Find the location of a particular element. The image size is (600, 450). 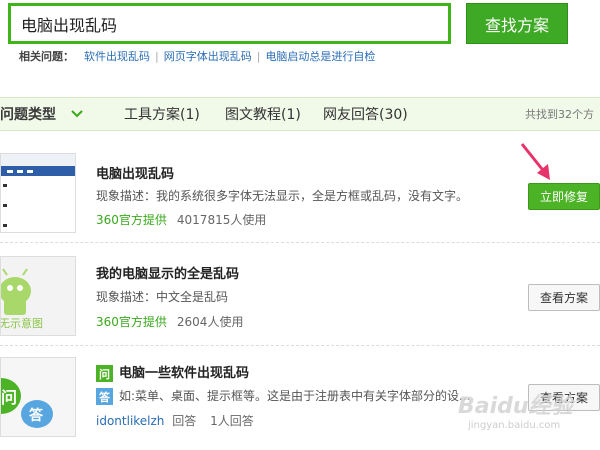

result-title-row: 问电脑一些软件出现乱码 is located at coordinates (172, 372).